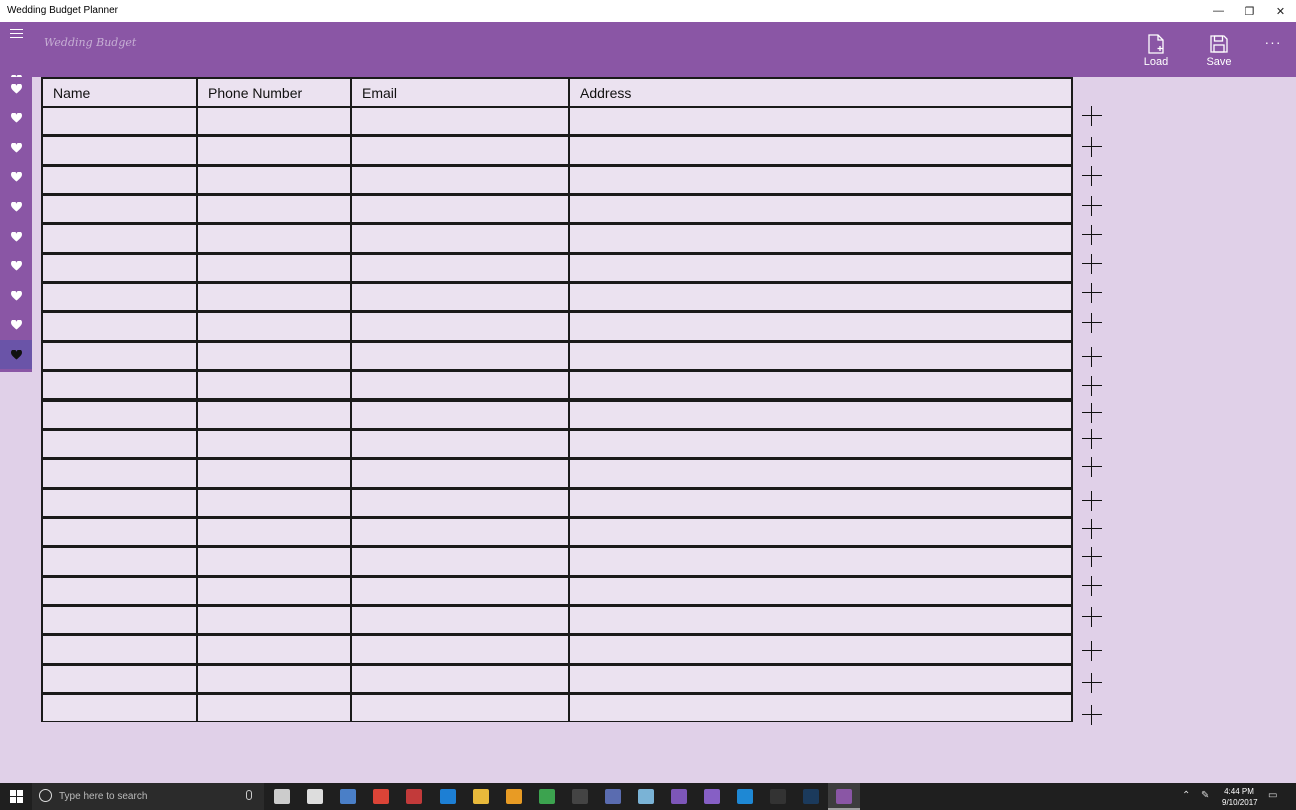  I want to click on start-button, so click(16, 796).